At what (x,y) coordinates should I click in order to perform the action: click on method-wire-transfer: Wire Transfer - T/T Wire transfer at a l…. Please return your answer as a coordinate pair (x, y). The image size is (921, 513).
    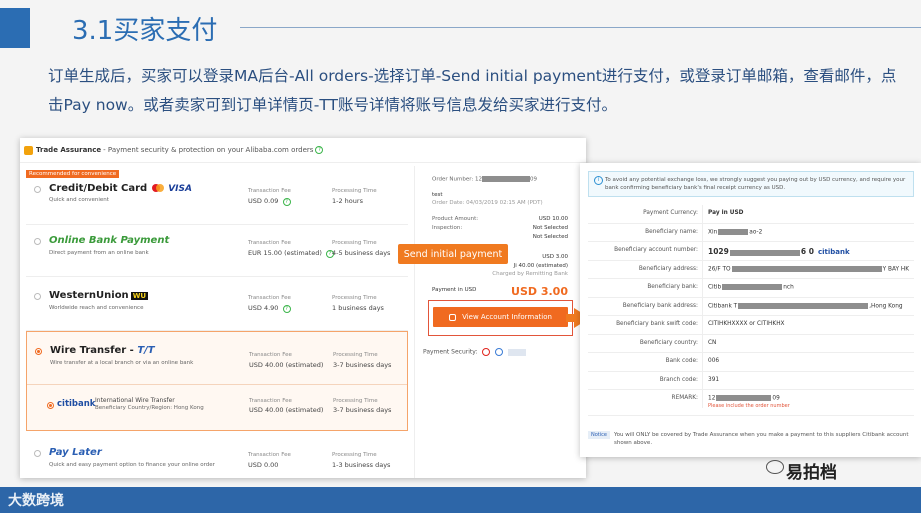
    Looking at the image, I should click on (217, 381).